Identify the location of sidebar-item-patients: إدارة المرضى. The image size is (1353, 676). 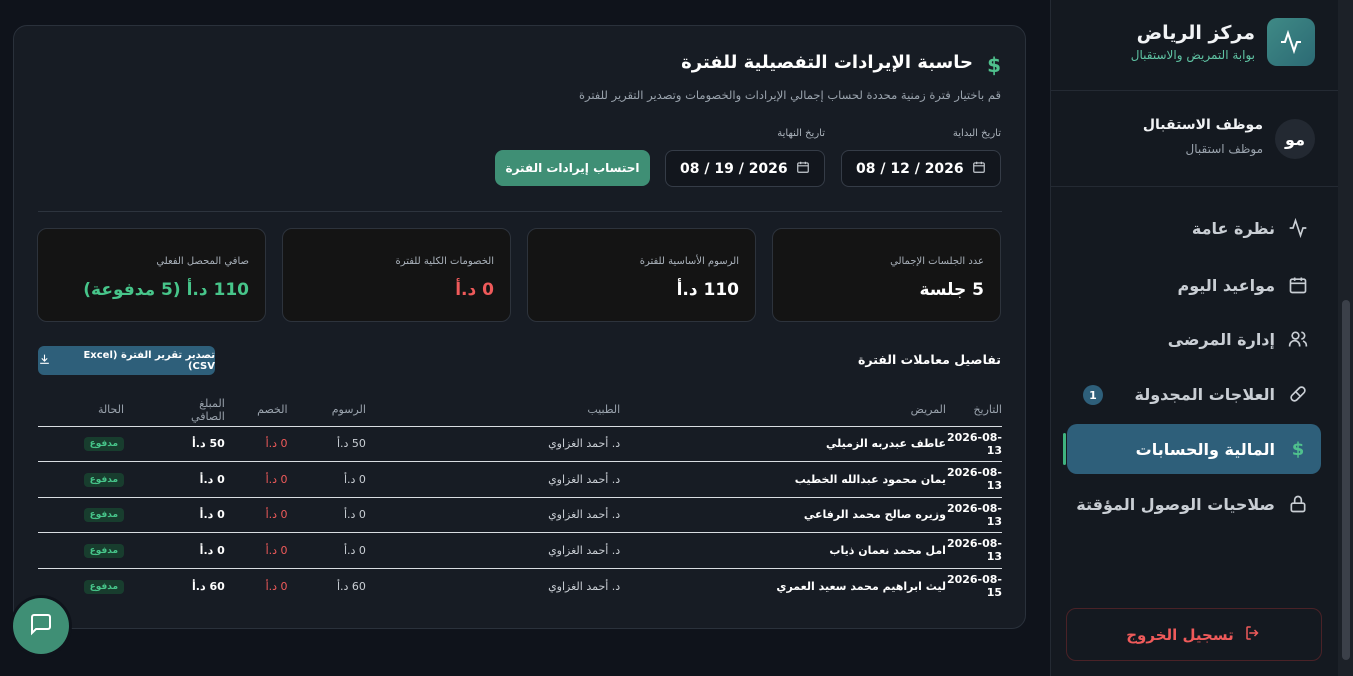
(1194, 339).